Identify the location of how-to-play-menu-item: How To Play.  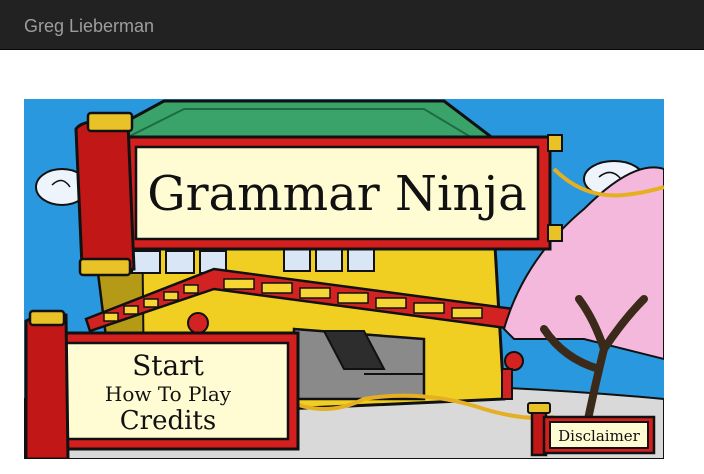
(168, 394).